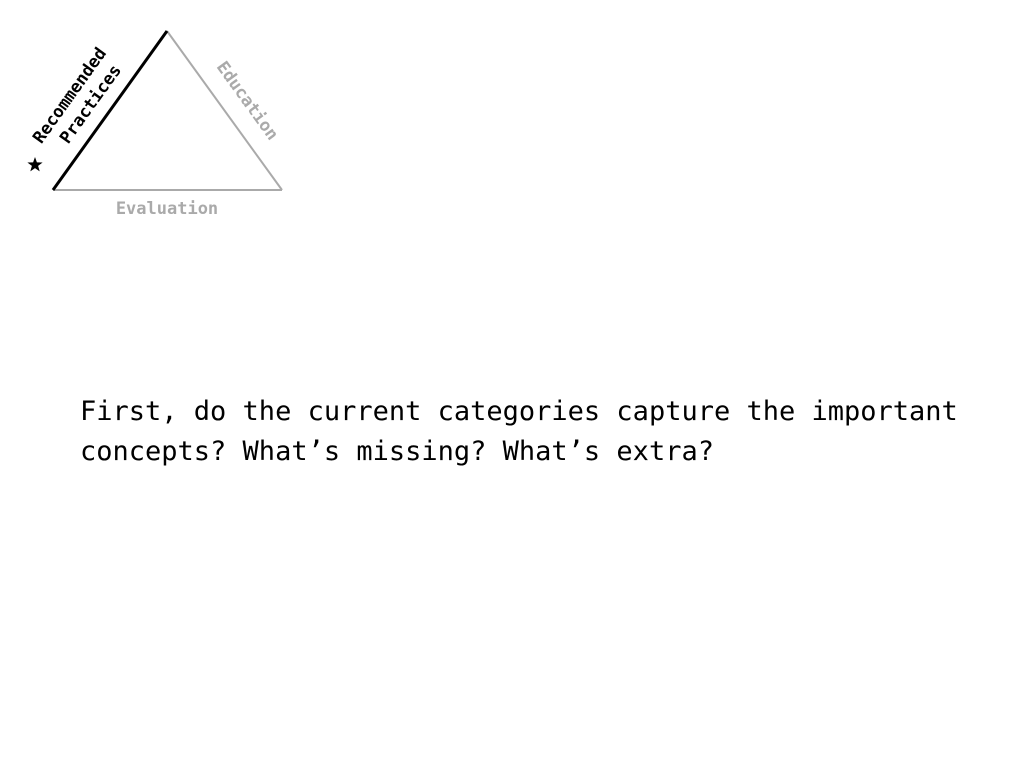 The height and width of the screenshot is (768, 1024). I want to click on evaluation-label: Evaluation, so click(167, 209).